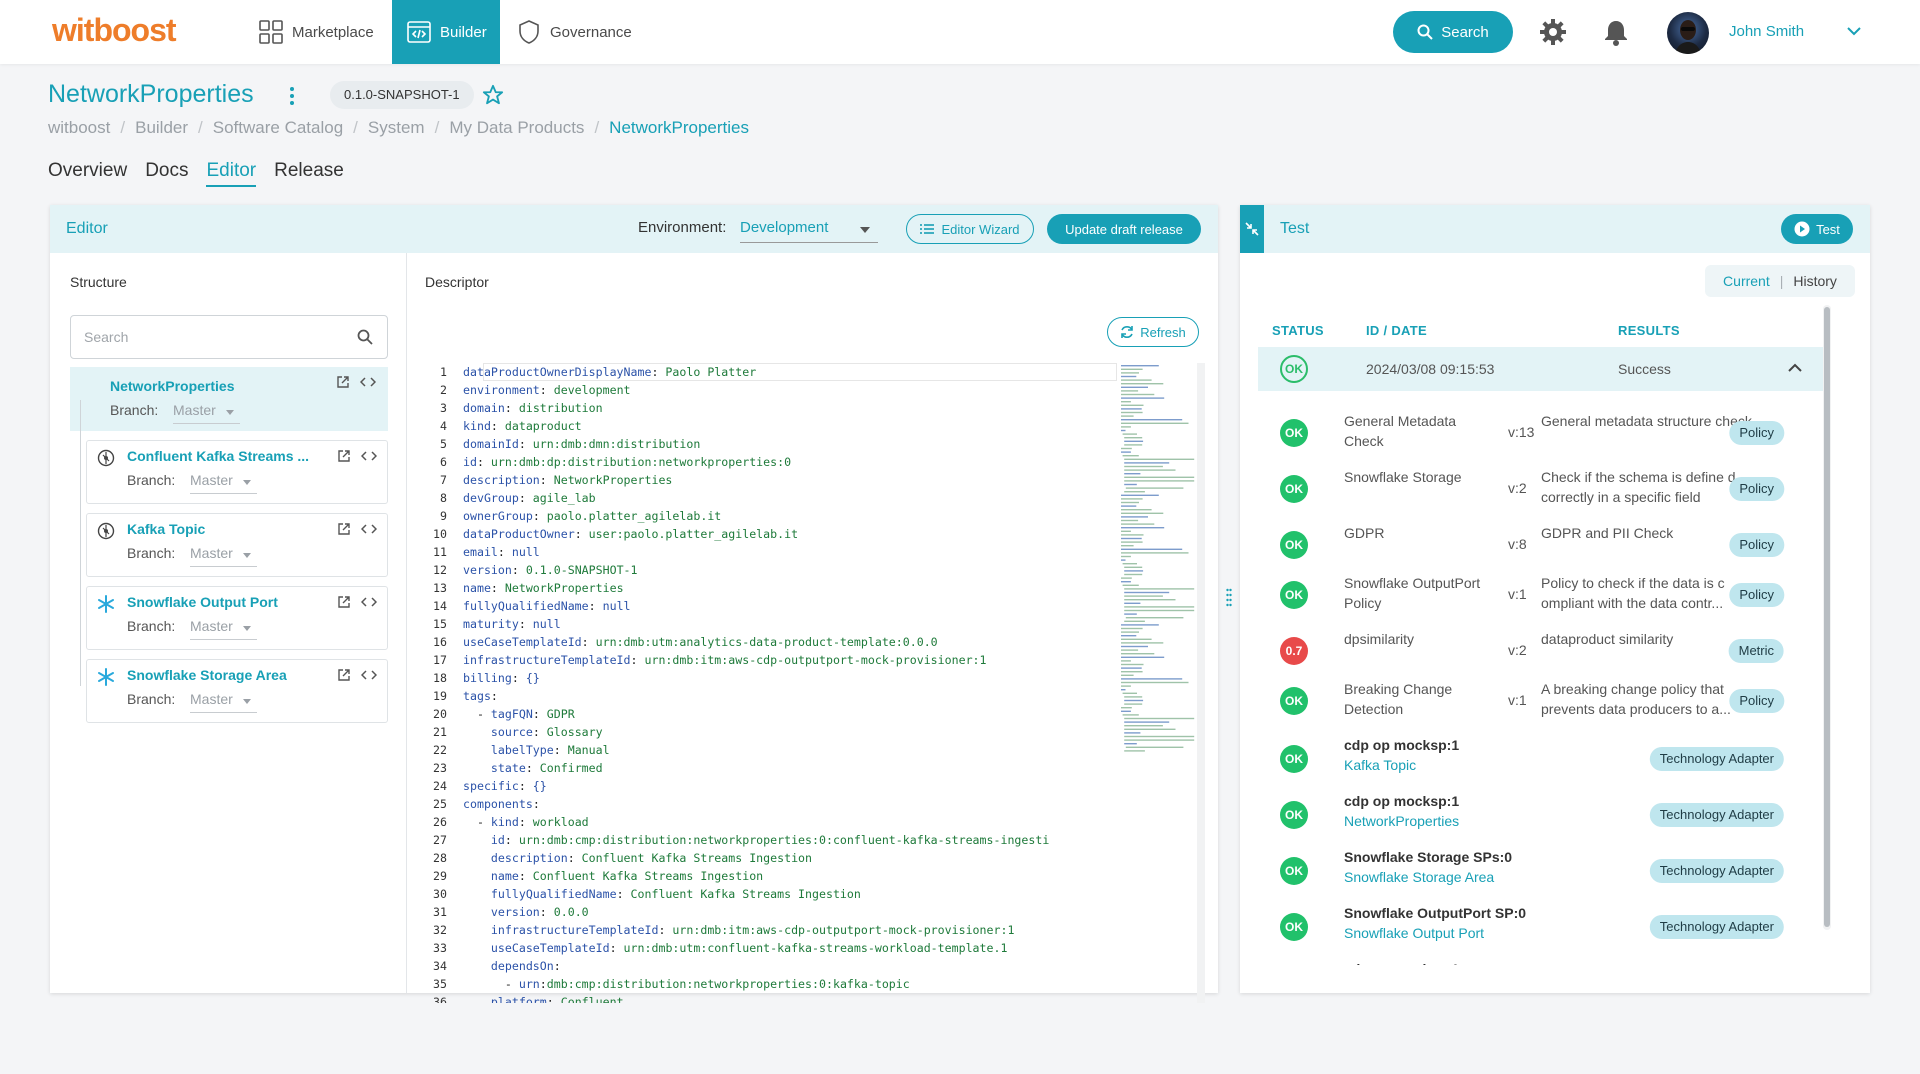  I want to click on avatar, so click(1688, 33).